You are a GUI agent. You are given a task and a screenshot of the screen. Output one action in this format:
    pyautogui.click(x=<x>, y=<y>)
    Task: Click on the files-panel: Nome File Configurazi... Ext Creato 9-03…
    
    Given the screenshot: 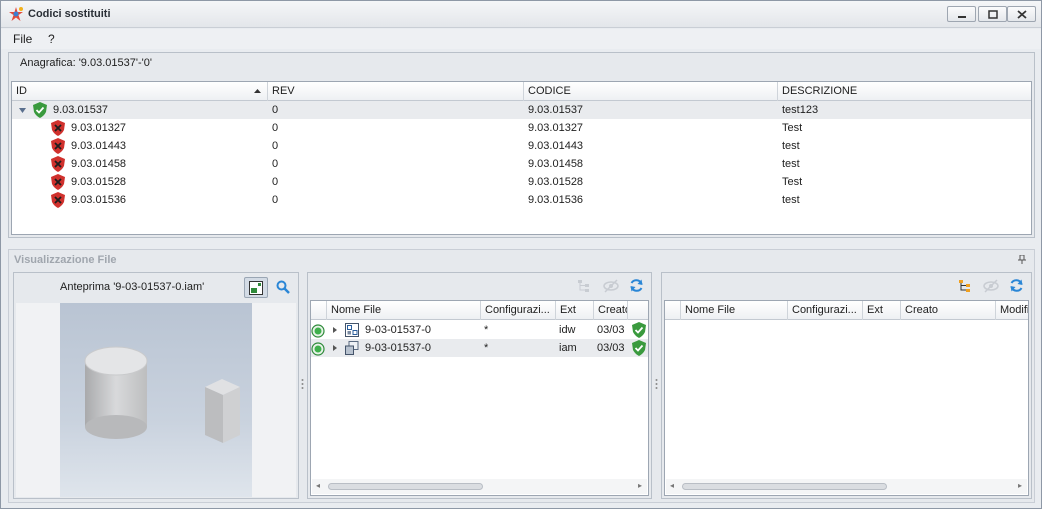 What is the action you would take?
    pyautogui.click(x=479, y=385)
    